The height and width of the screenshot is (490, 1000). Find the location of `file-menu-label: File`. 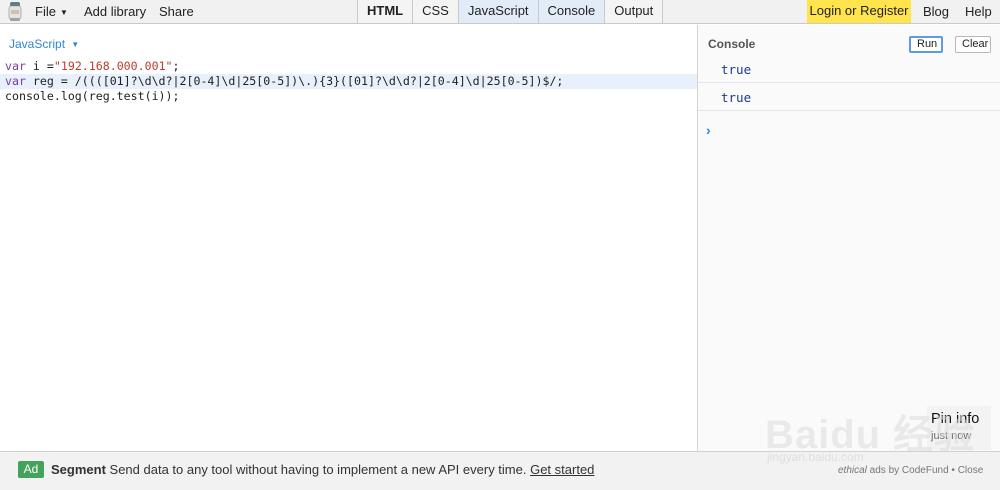

file-menu-label: File is located at coordinates (45, 11).